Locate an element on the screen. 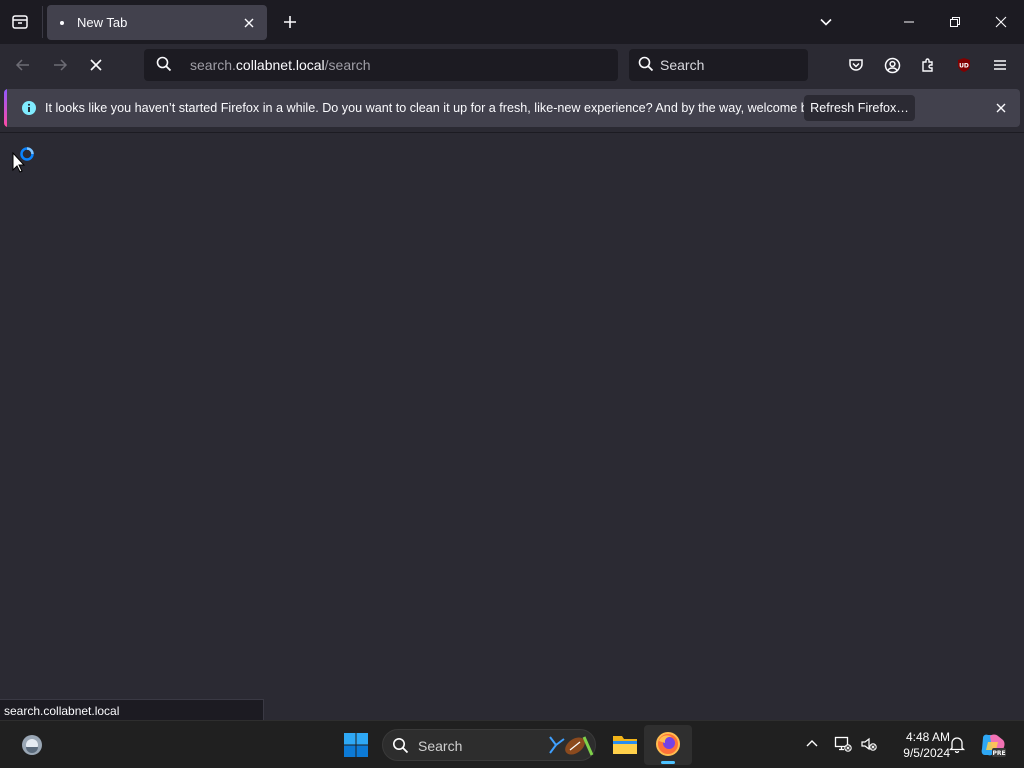 Image resolution: width=1024 pixels, height=768 pixels. busy-cursor is located at coordinates (25, 159).